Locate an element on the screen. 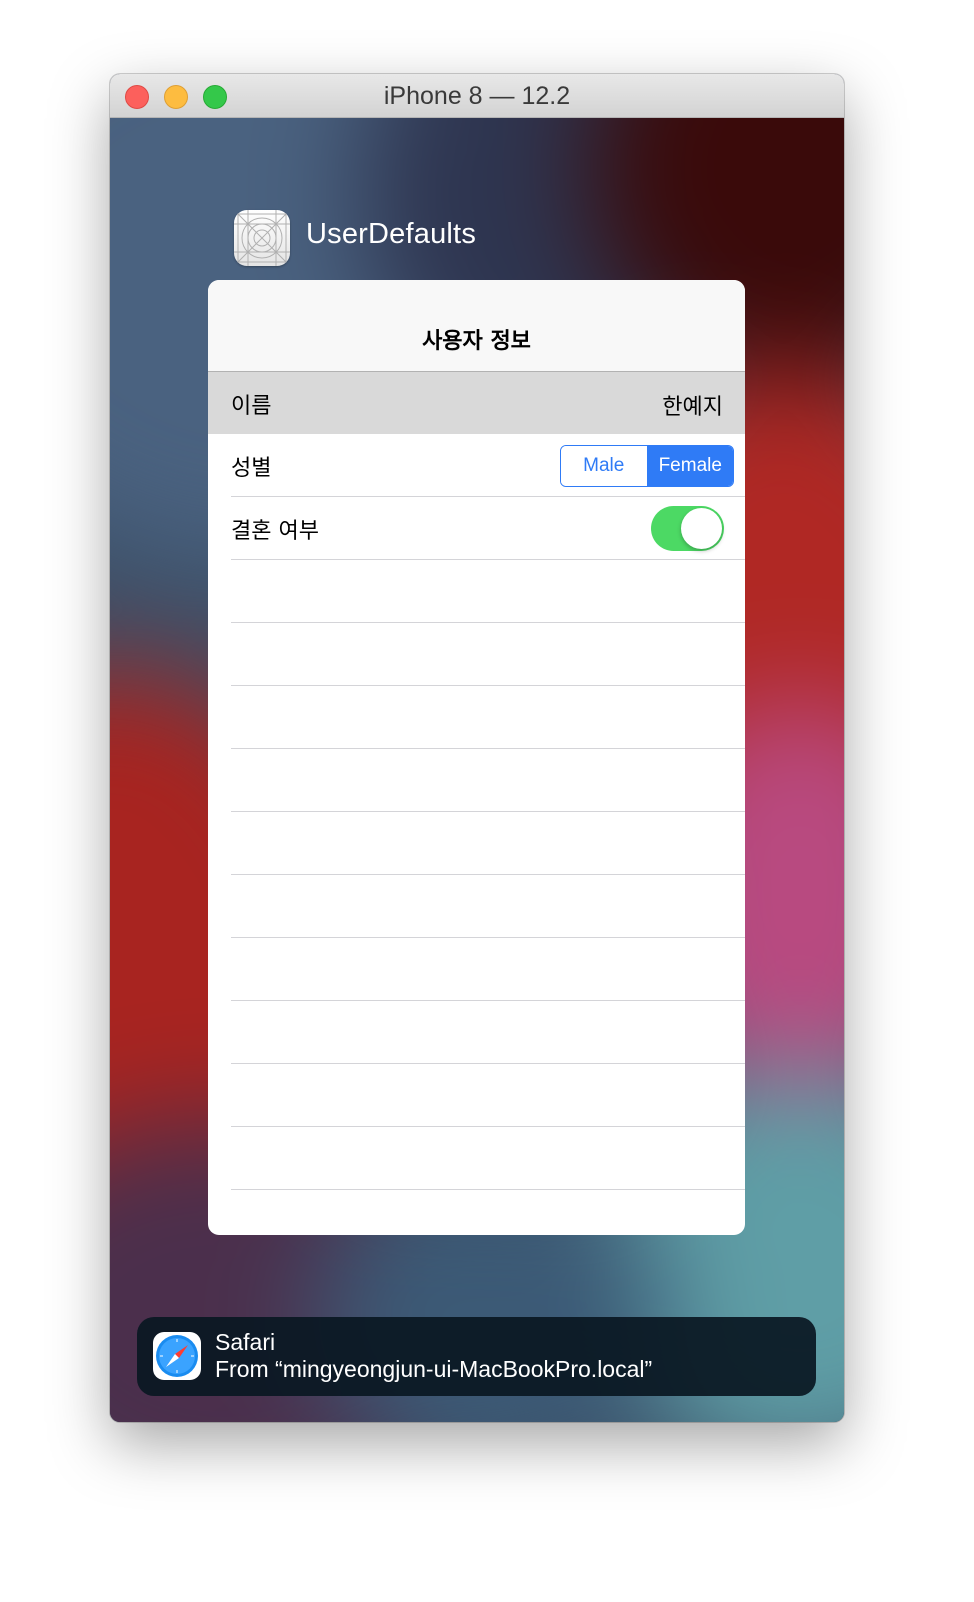 The height and width of the screenshot is (1602, 974). segment-male: Male is located at coordinates (604, 466).